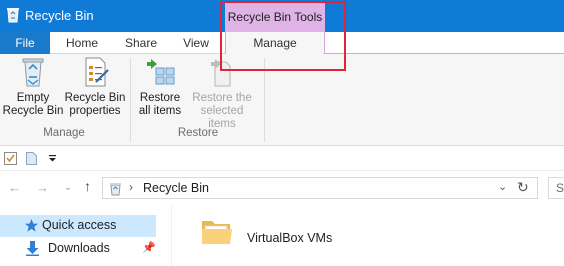  I want to click on restore-all-icon, so click(161, 72).